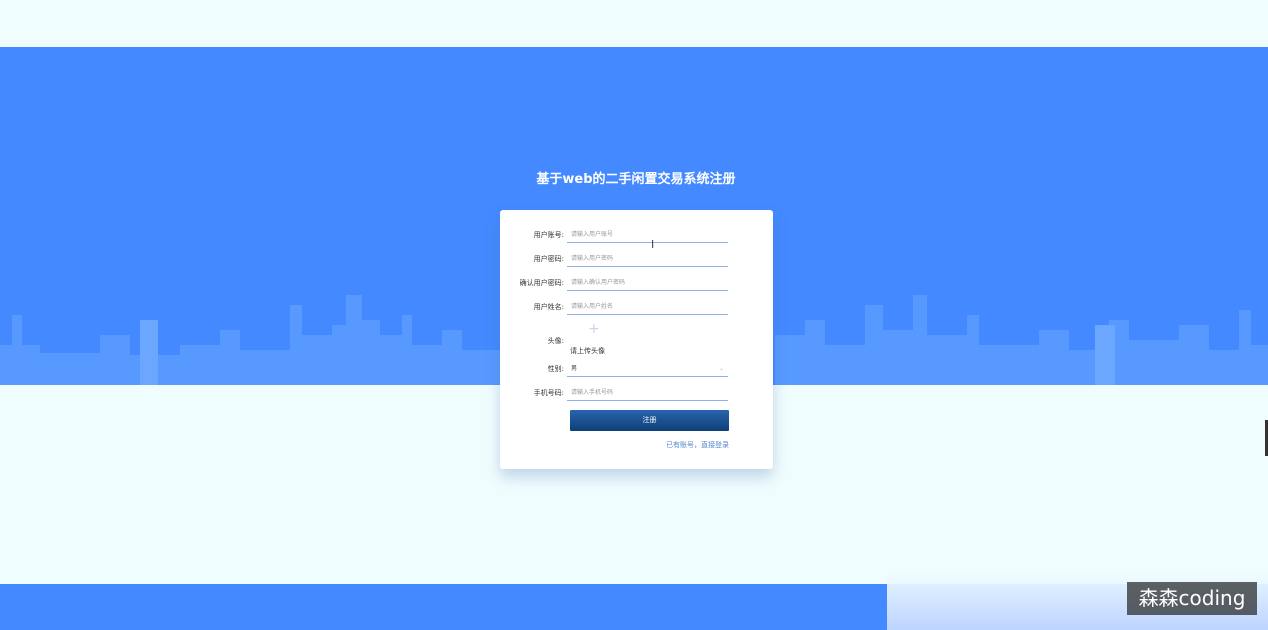 This screenshot has width=1268, height=630. What do you see at coordinates (555, 369) in the screenshot?
I see `label-gender: 性别:` at bounding box center [555, 369].